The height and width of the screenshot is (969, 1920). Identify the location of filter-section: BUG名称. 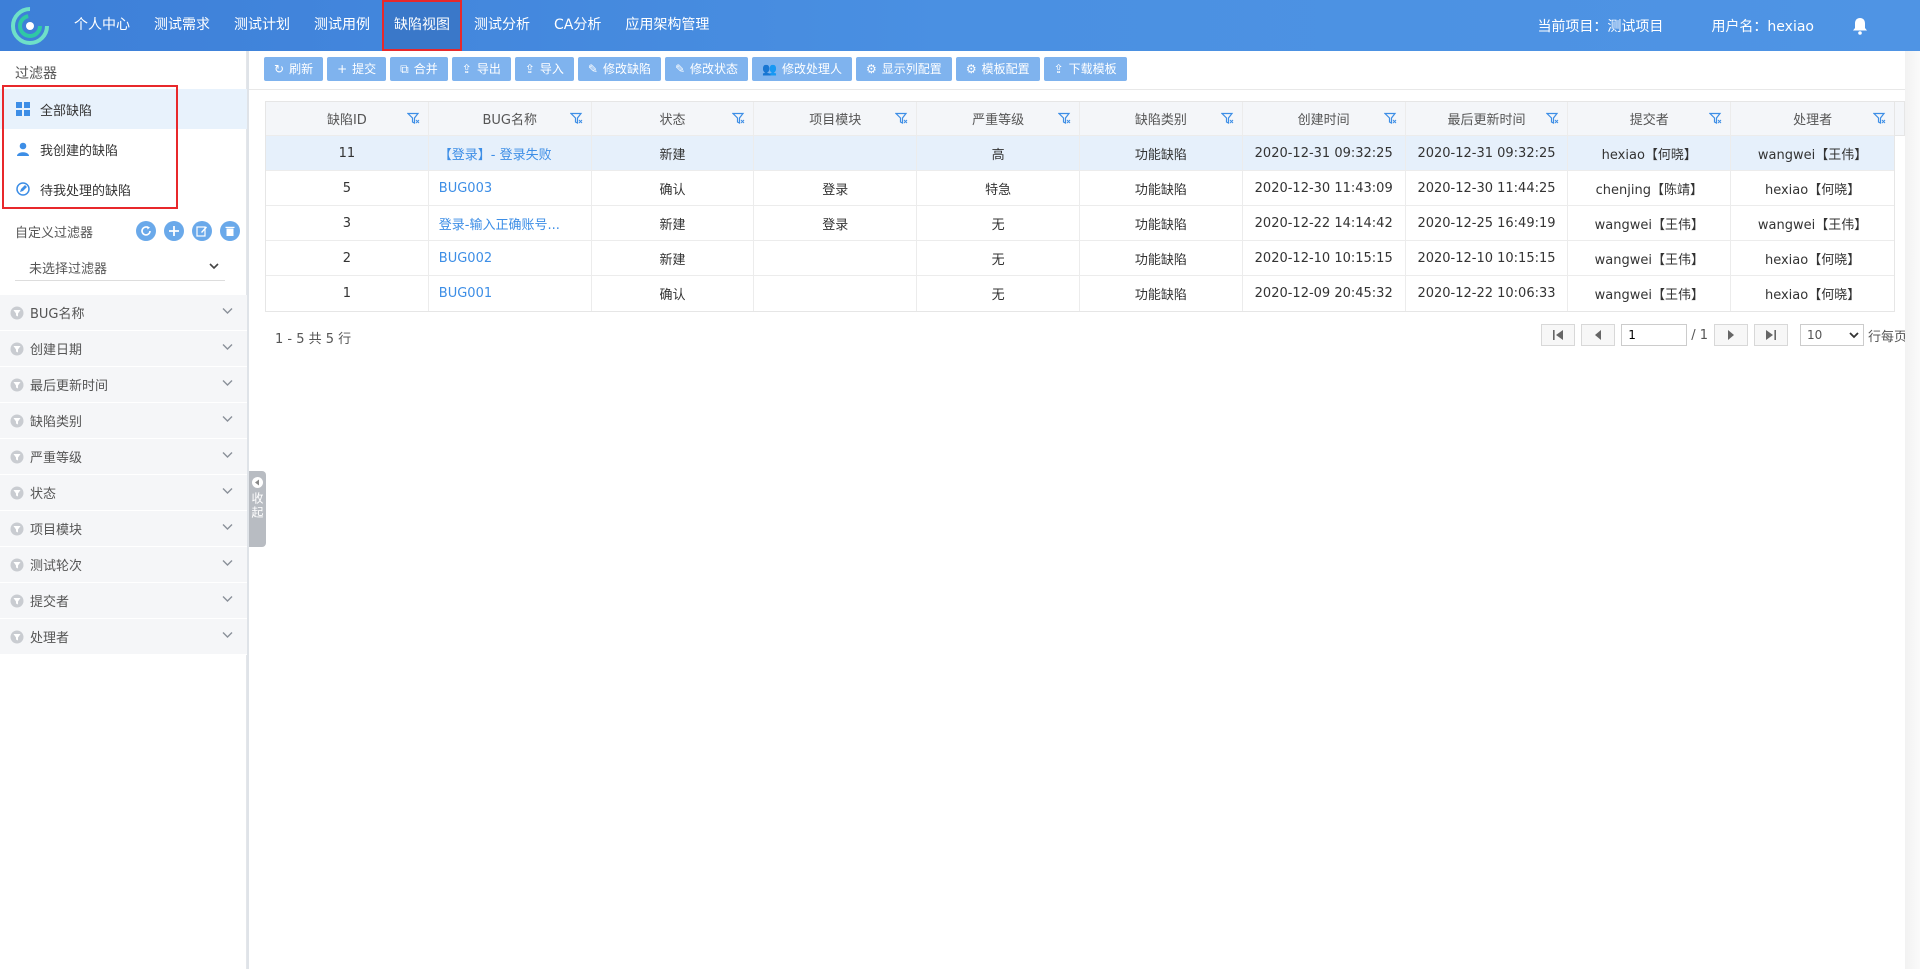
(123, 313).